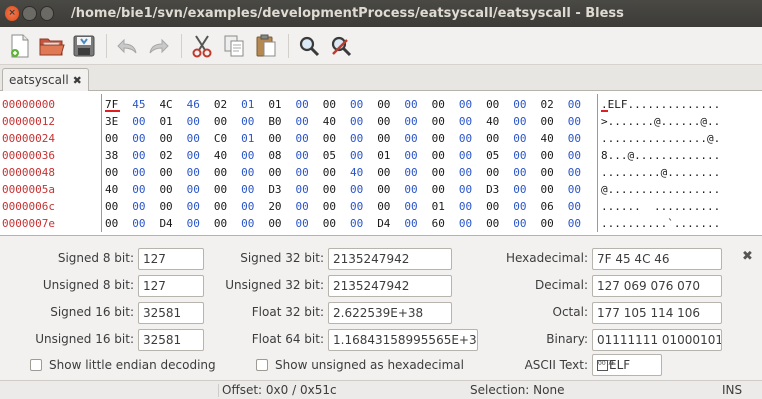 The image size is (762, 399). What do you see at coordinates (281, 121) in the screenshot?
I see `hex-byte: B0` at bounding box center [281, 121].